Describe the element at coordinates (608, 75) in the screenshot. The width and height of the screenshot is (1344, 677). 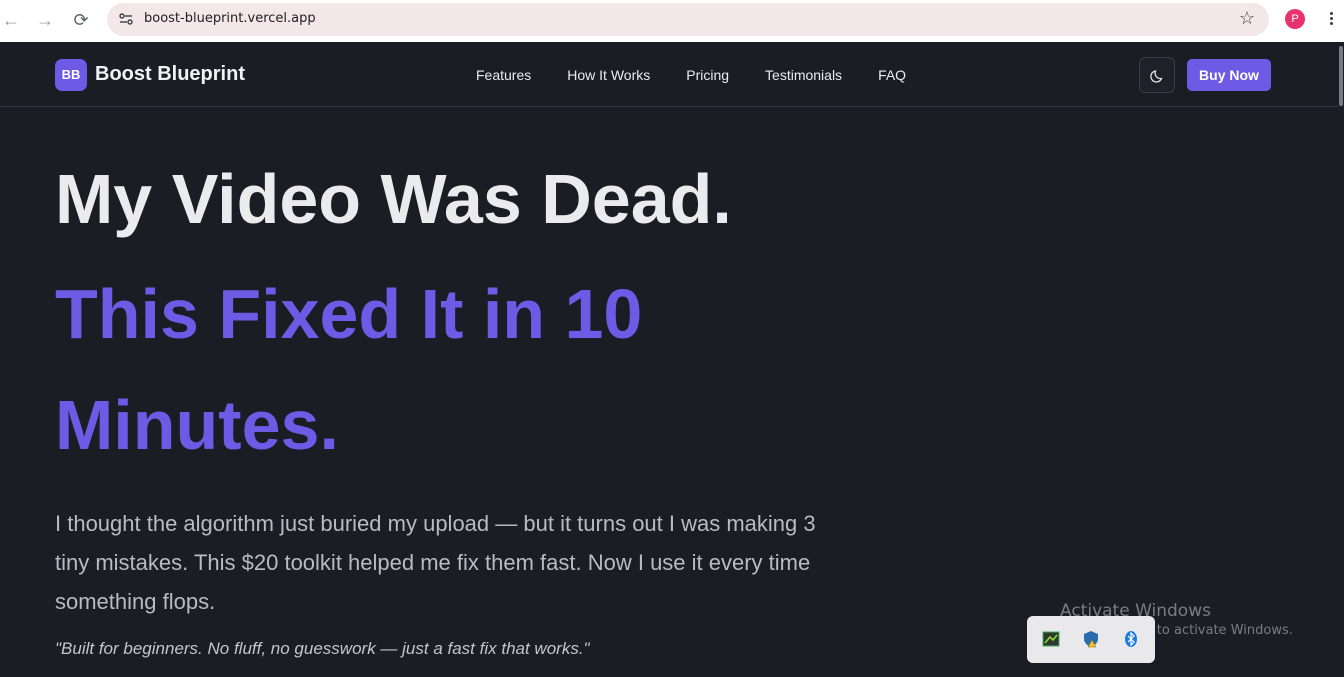
I see `nav-link-how-it-works: How It Works` at that location.